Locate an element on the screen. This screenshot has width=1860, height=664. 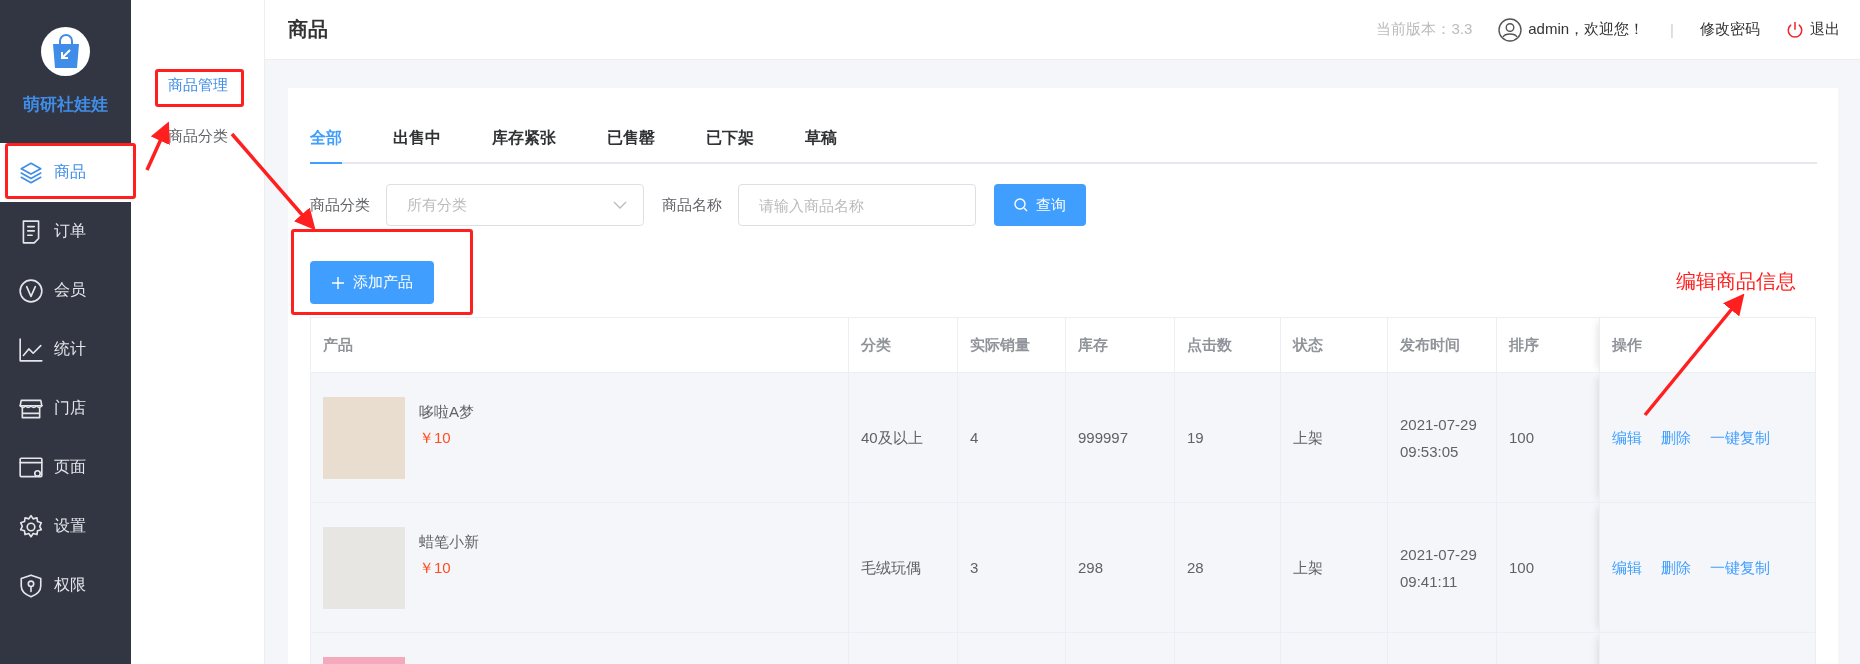
column-header: 发布时间 is located at coordinates (1442, 345).